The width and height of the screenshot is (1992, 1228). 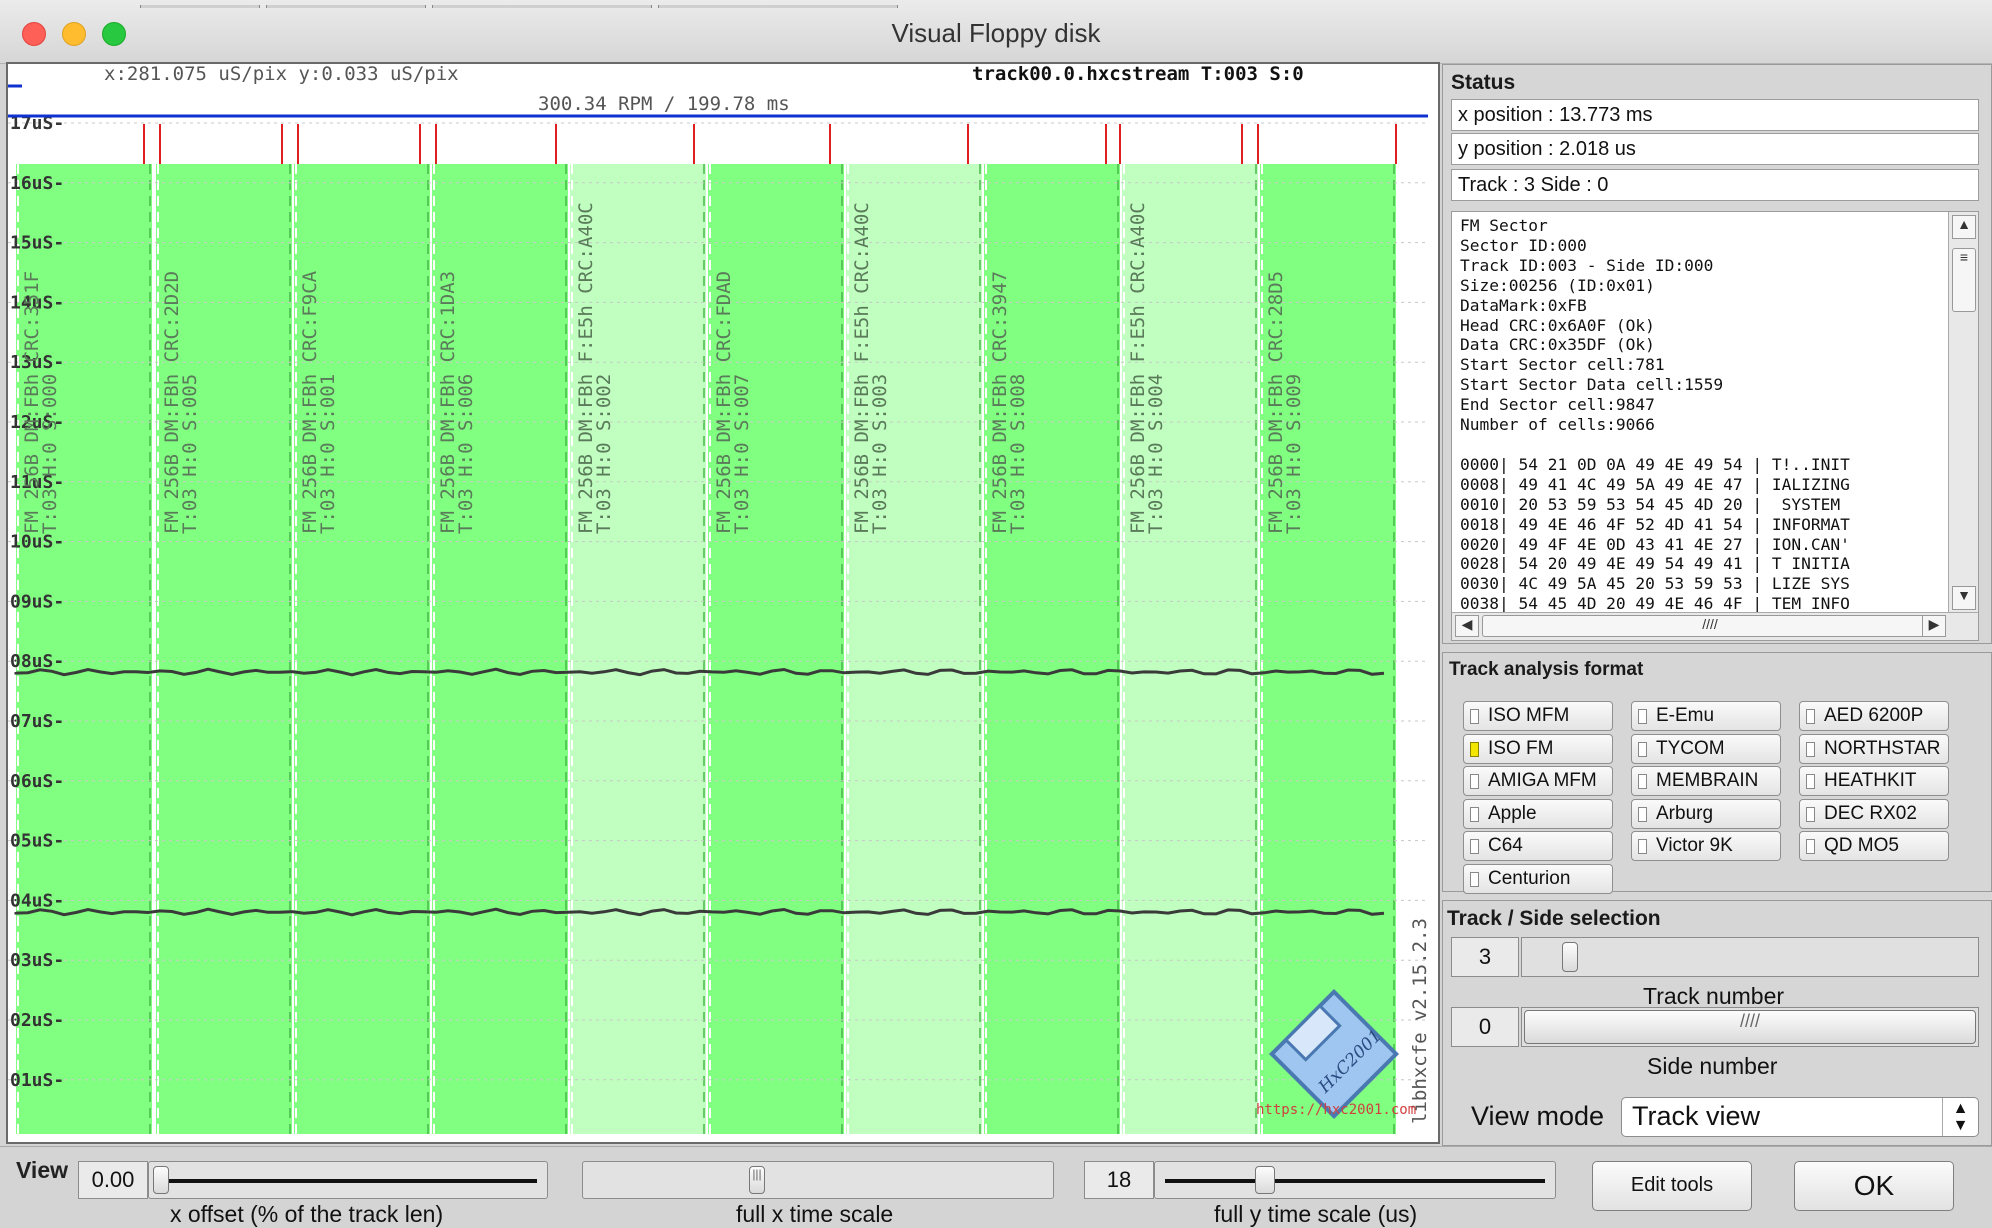 I want to click on format-option-label: TYCOM, so click(x=1690, y=748).